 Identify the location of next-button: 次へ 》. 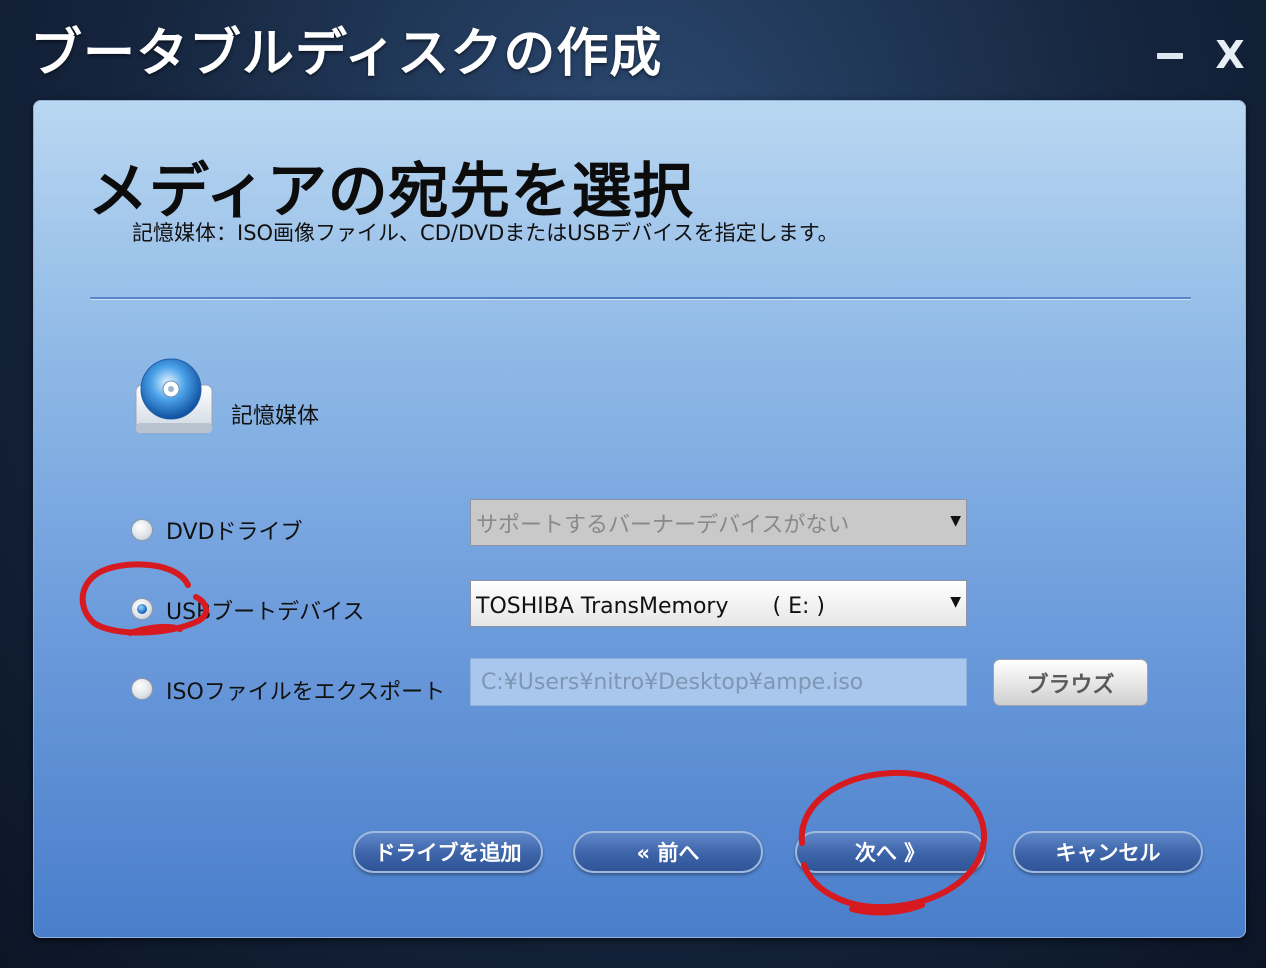
(890, 852).